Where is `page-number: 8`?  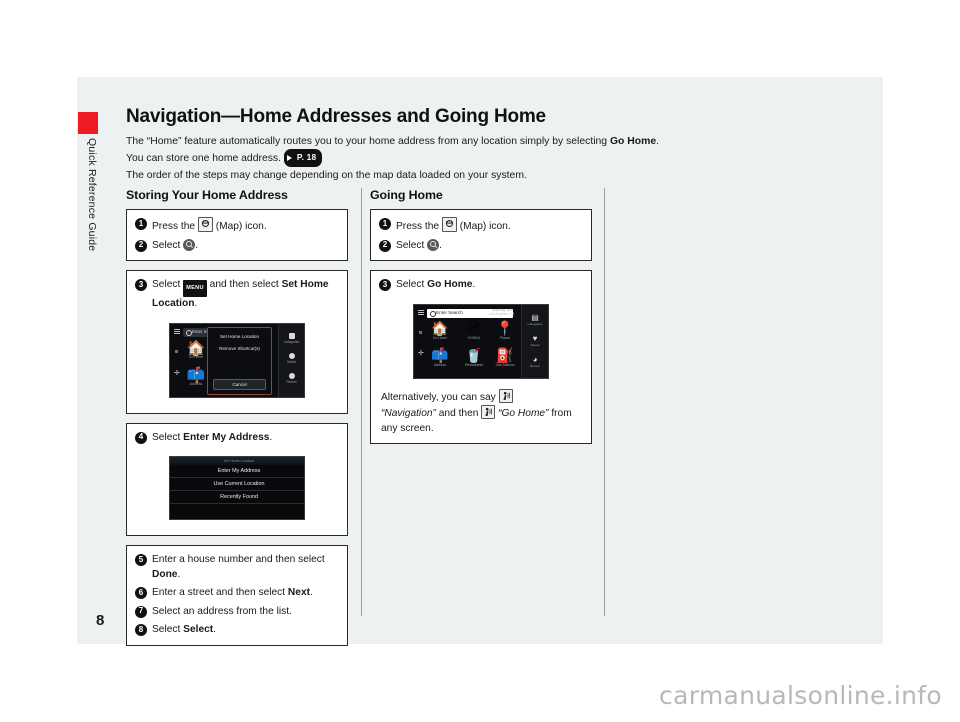
page-number: 8 is located at coordinates (100, 620).